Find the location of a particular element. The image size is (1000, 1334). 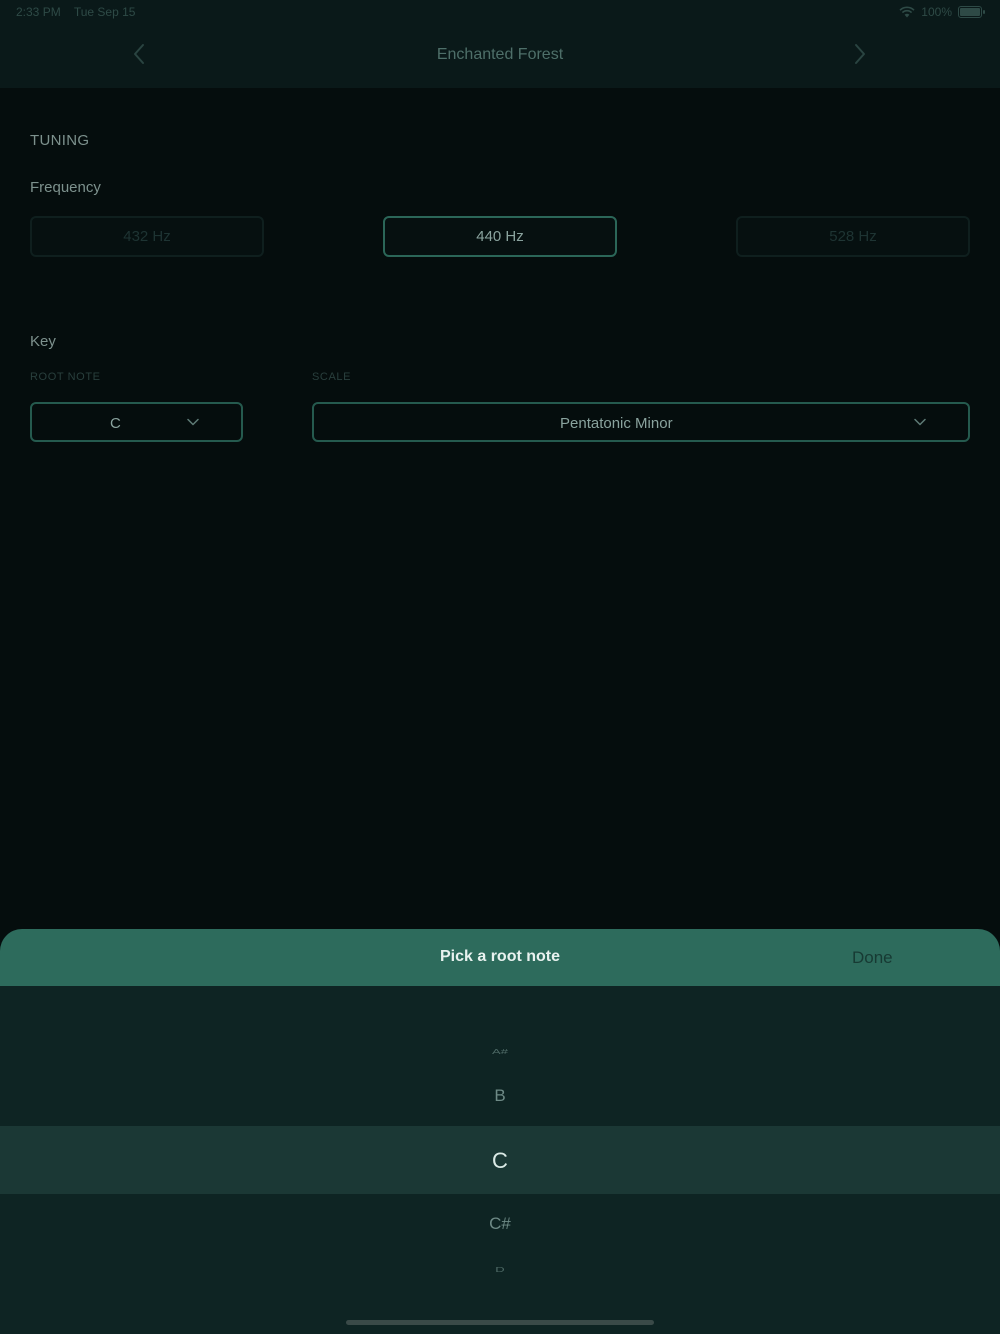

frequency-label: Frequency is located at coordinates (65, 187).